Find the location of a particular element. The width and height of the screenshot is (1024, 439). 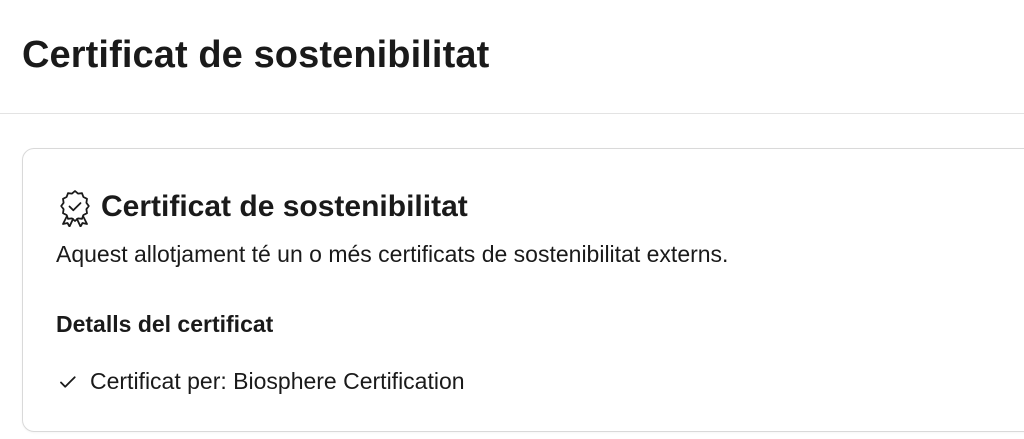

checkmark-icon is located at coordinates (68, 382).